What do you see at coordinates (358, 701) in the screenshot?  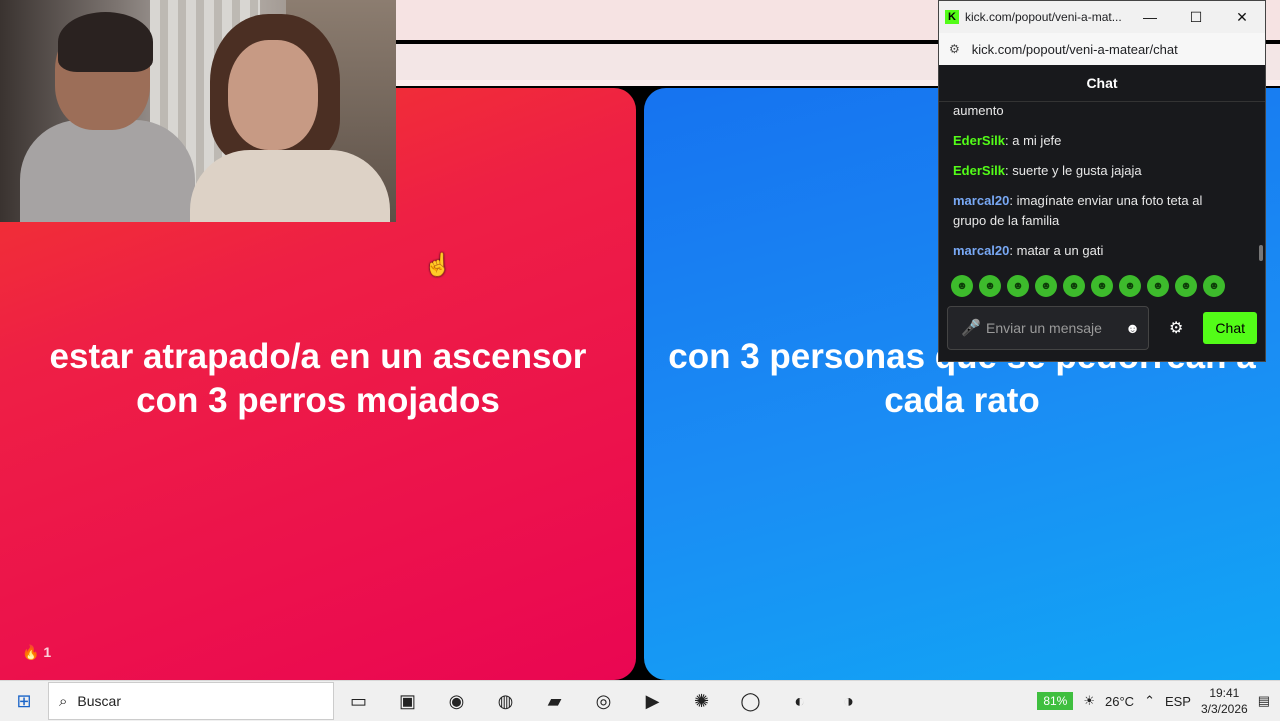 I see `task-view-icon: ▭` at bounding box center [358, 701].